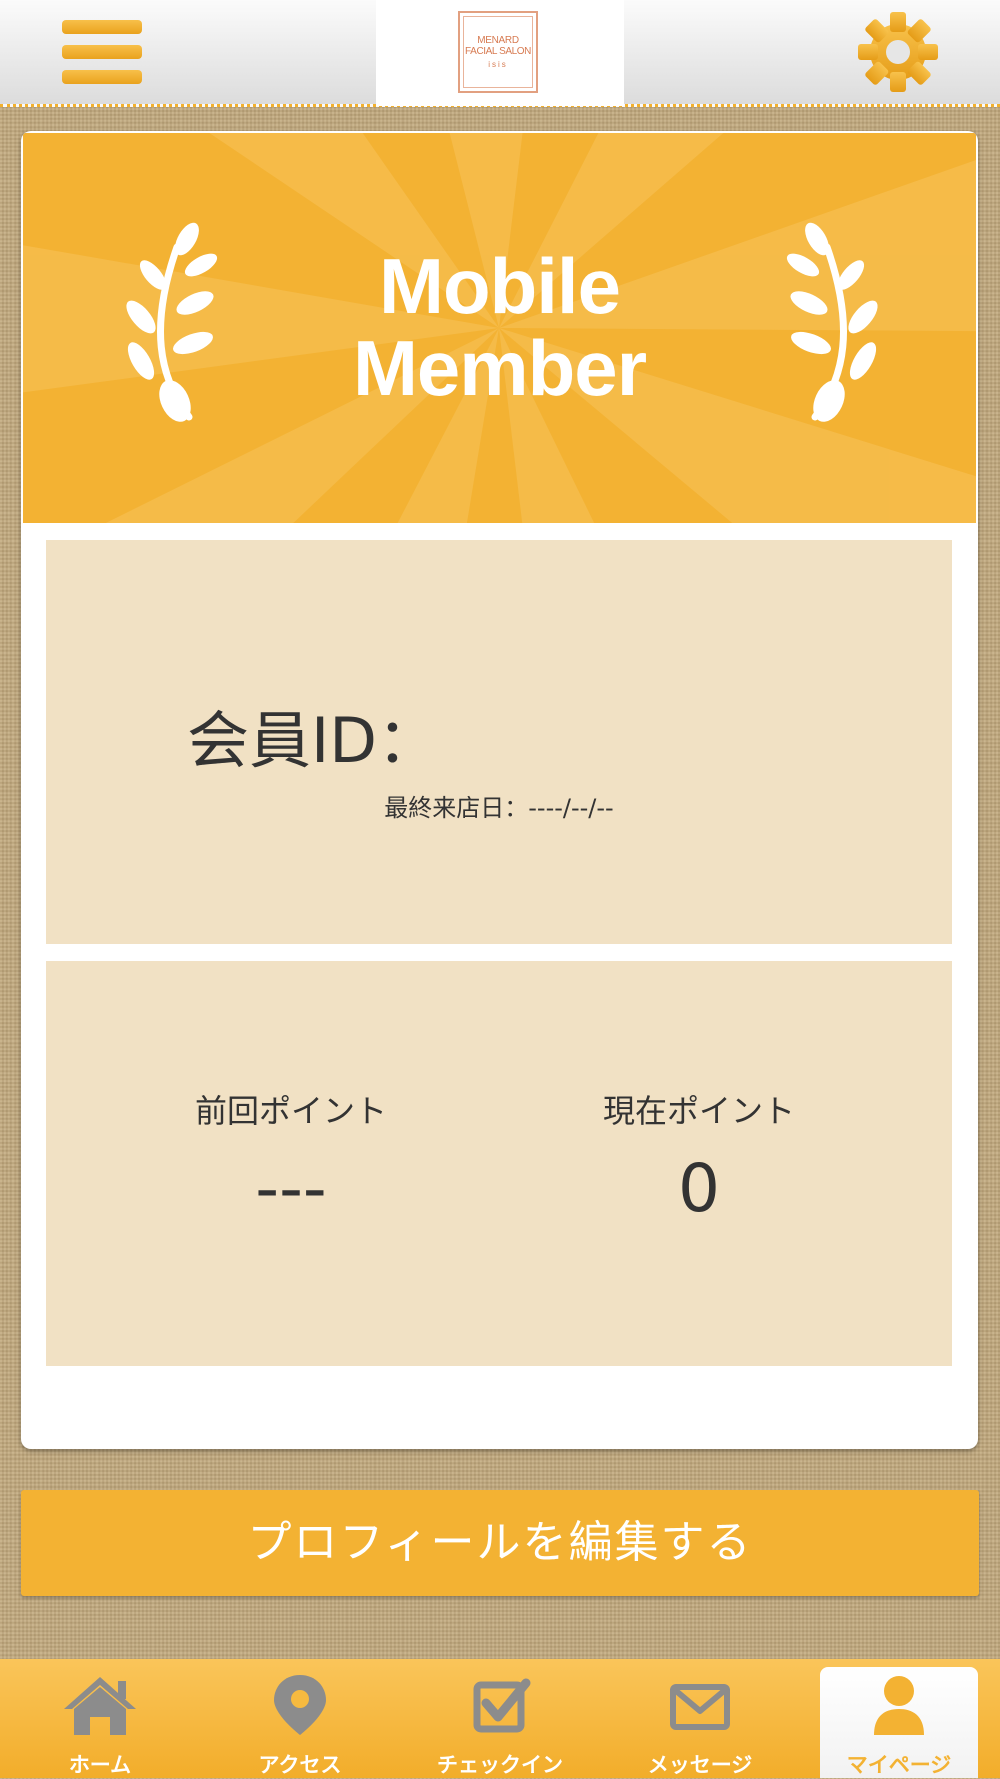 This screenshot has width=1000, height=1779. I want to click on tab-label: ホーム, so click(100, 1765).